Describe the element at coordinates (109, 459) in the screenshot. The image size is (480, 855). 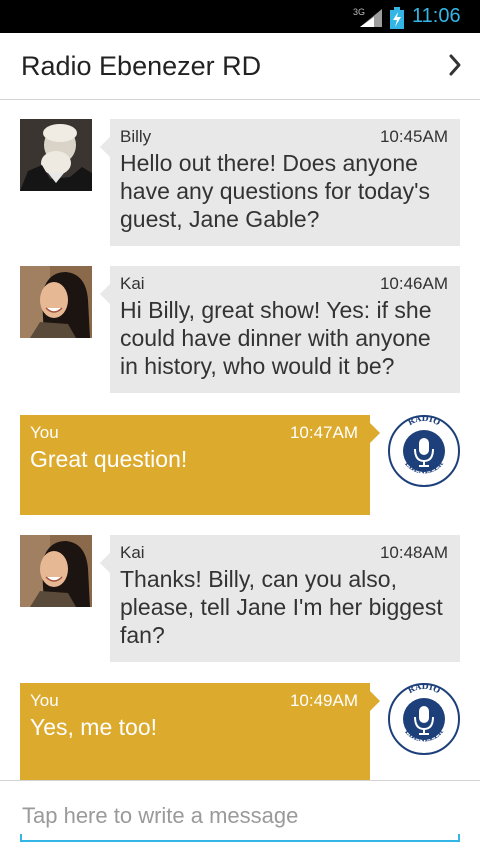
I see `message-text: Great question!` at that location.